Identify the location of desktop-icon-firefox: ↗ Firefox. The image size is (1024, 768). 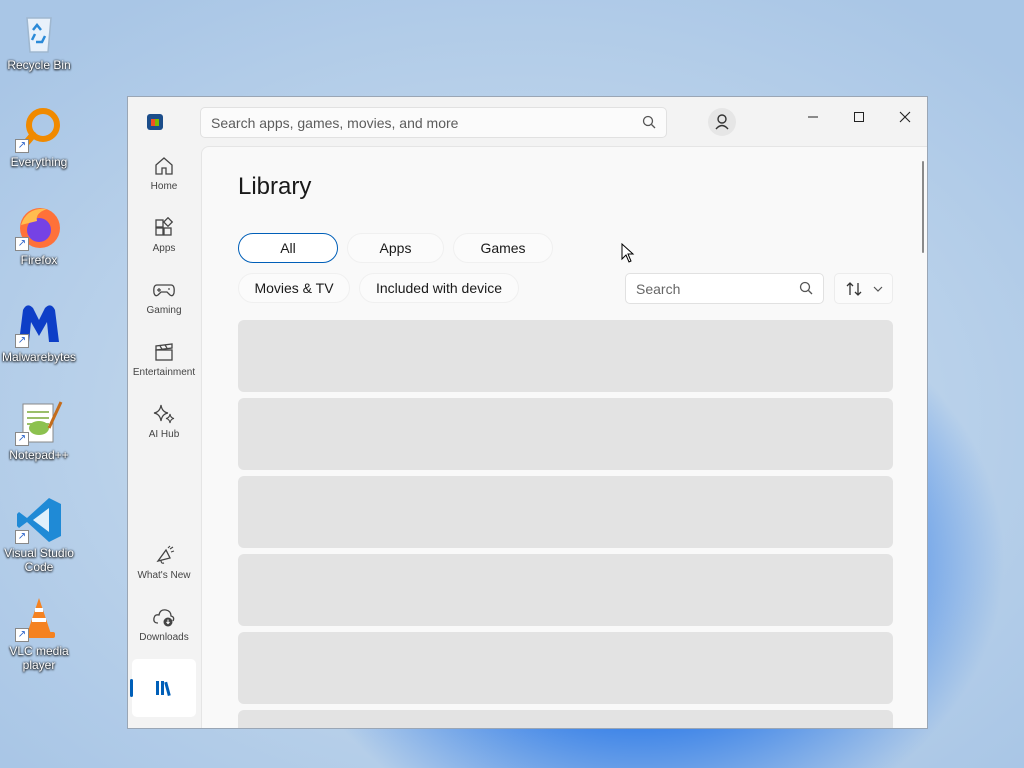
(39, 235).